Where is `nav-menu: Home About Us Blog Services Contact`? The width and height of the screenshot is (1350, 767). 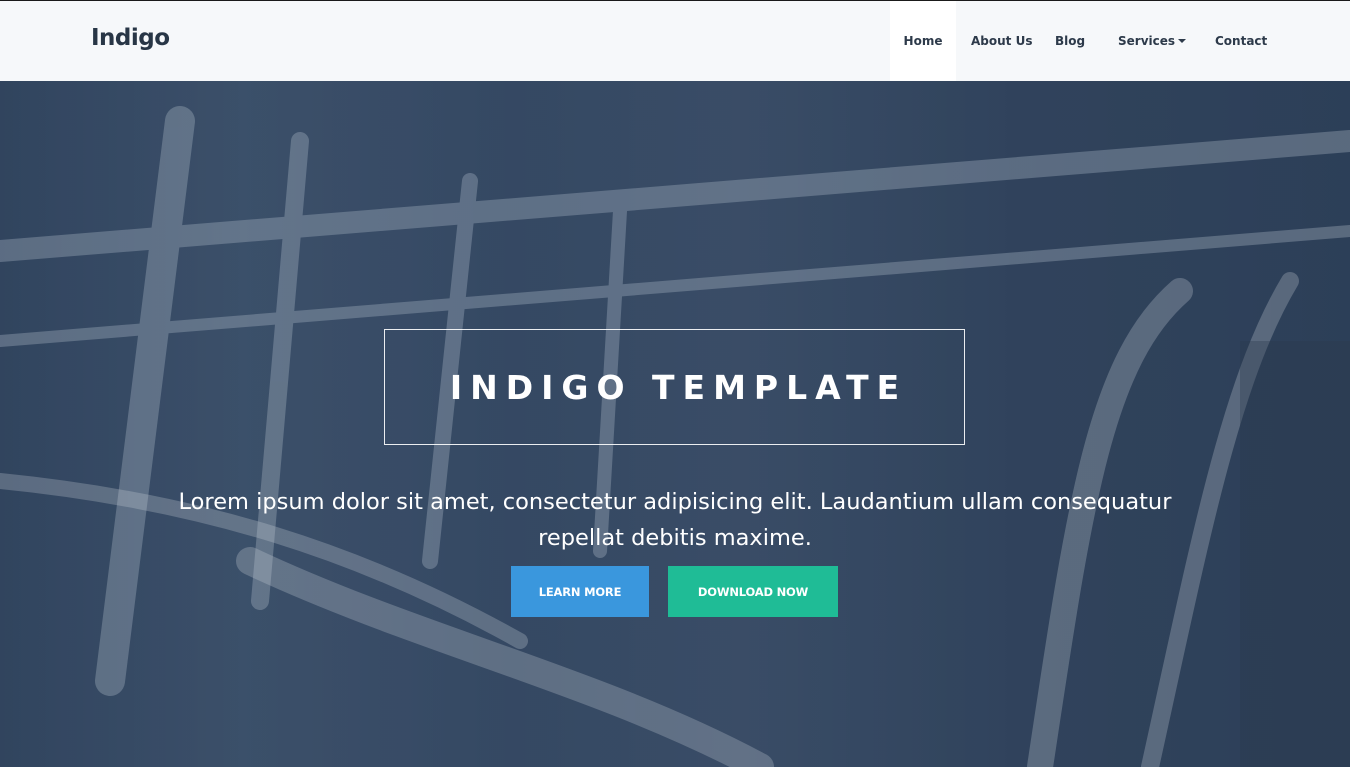 nav-menu: Home About Us Blog Services Contact is located at coordinates (1091, 41).